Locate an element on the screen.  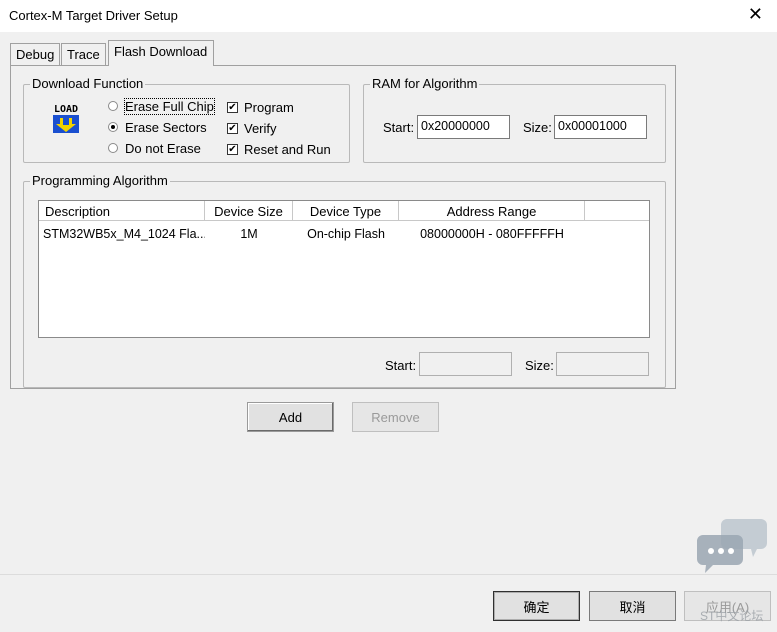
radio-circle-selected is located at coordinates (113, 127).